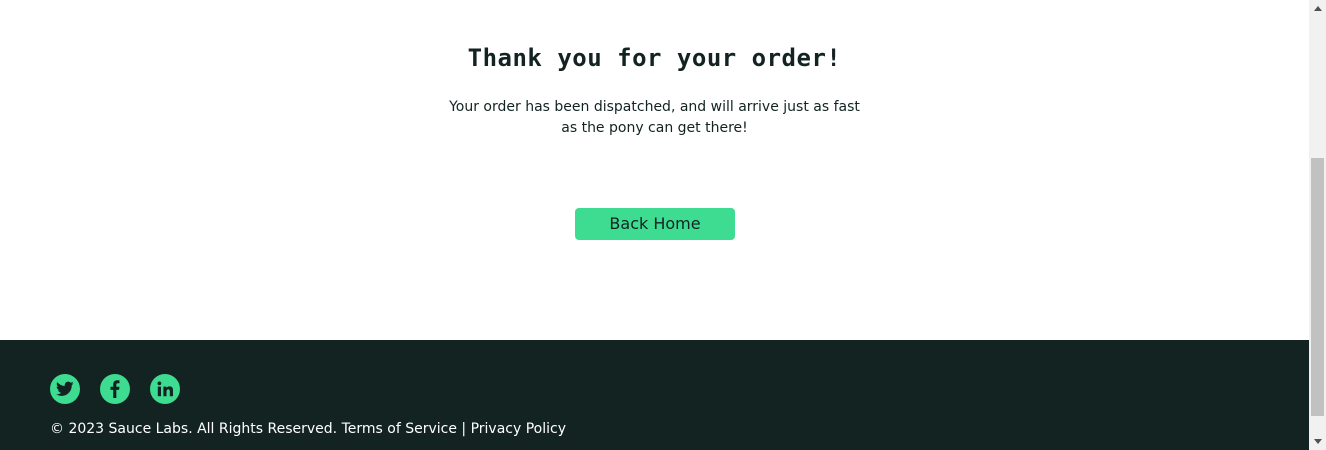 The width and height of the screenshot is (1326, 450). I want to click on linkedin-link, so click(165, 389).